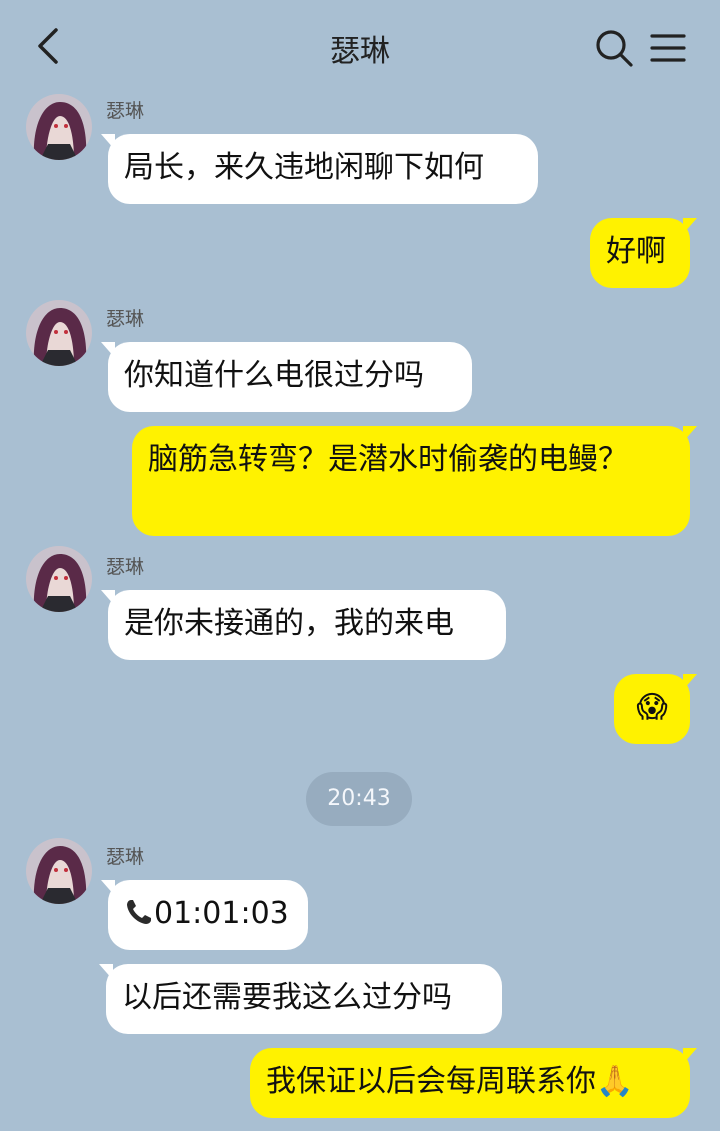 This screenshot has height=1131, width=720. I want to click on timestamp-pill: 20:43, so click(359, 799).